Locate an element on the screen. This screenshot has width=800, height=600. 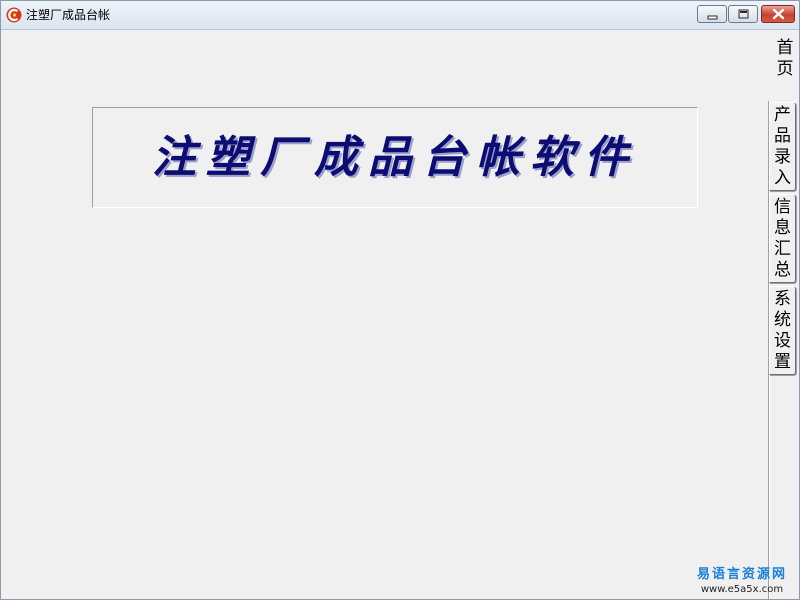
tab-product-entry-label: 产品录入 is located at coordinates (782, 146).